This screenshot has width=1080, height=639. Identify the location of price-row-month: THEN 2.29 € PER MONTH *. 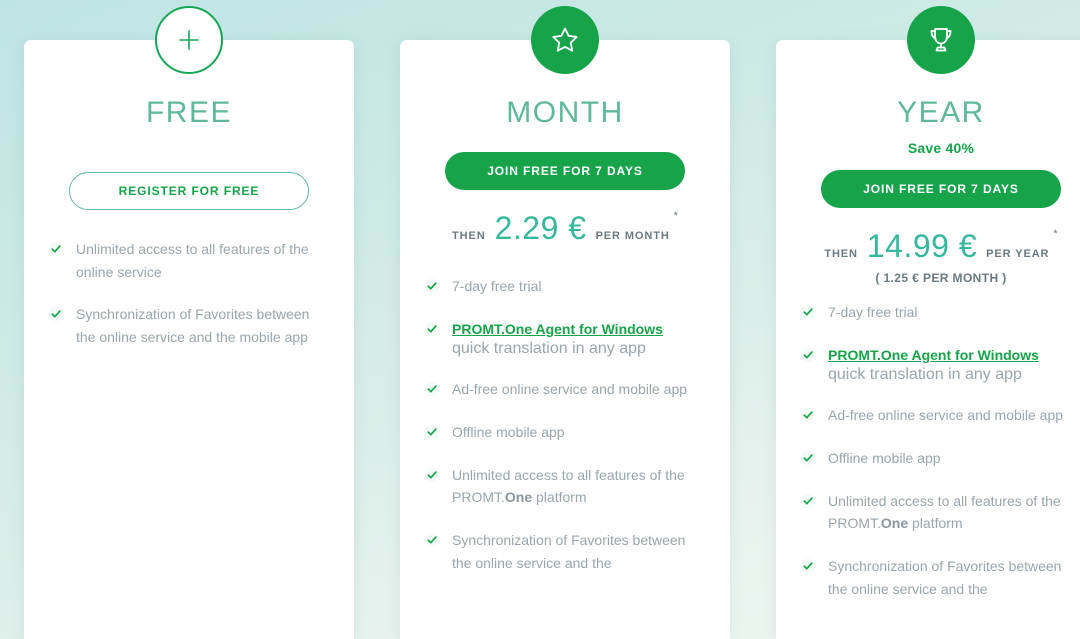
(565, 228).